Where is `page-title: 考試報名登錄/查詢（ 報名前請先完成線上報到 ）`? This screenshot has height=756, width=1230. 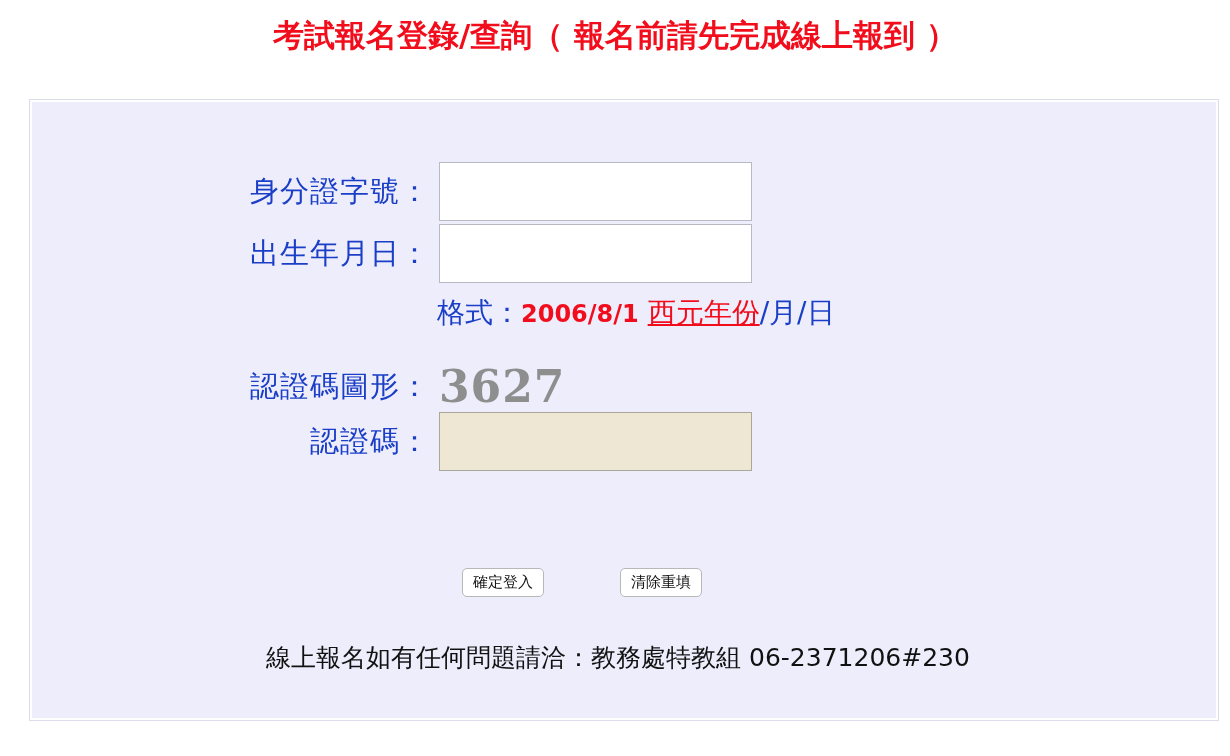
page-title: 考試報名登錄/查詢（ 報名前請先完成線上報到 ） is located at coordinates (615, 35).